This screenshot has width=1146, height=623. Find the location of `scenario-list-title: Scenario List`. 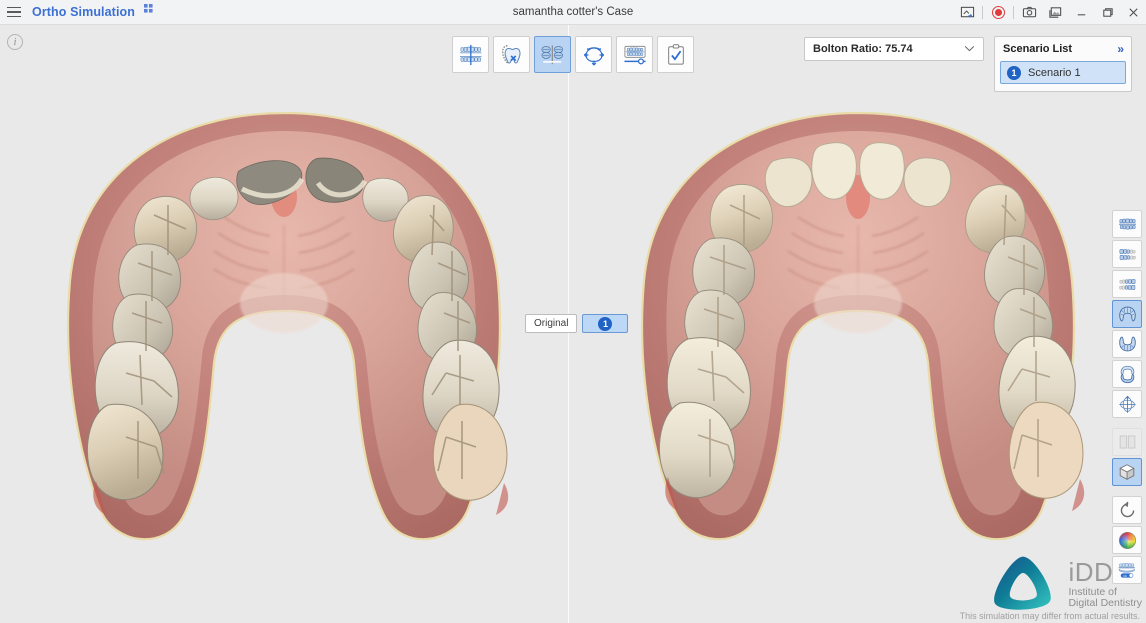

scenario-list-title: Scenario List is located at coordinates (1038, 49).